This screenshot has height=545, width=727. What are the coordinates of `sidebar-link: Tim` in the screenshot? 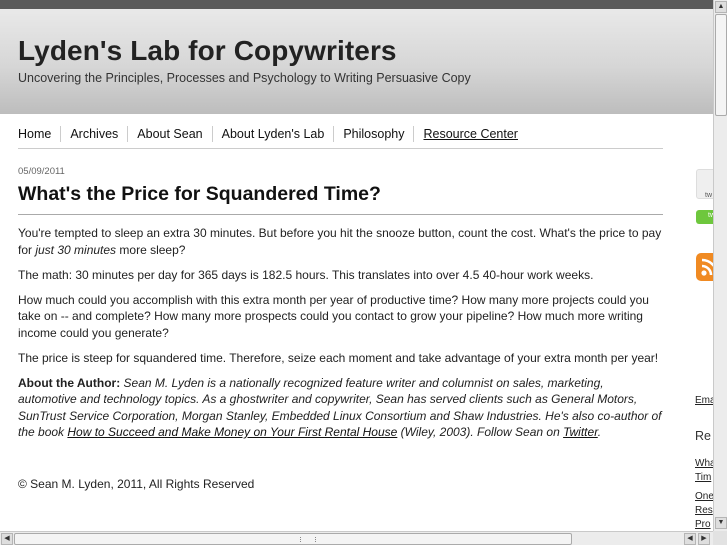 It's located at (703, 477).